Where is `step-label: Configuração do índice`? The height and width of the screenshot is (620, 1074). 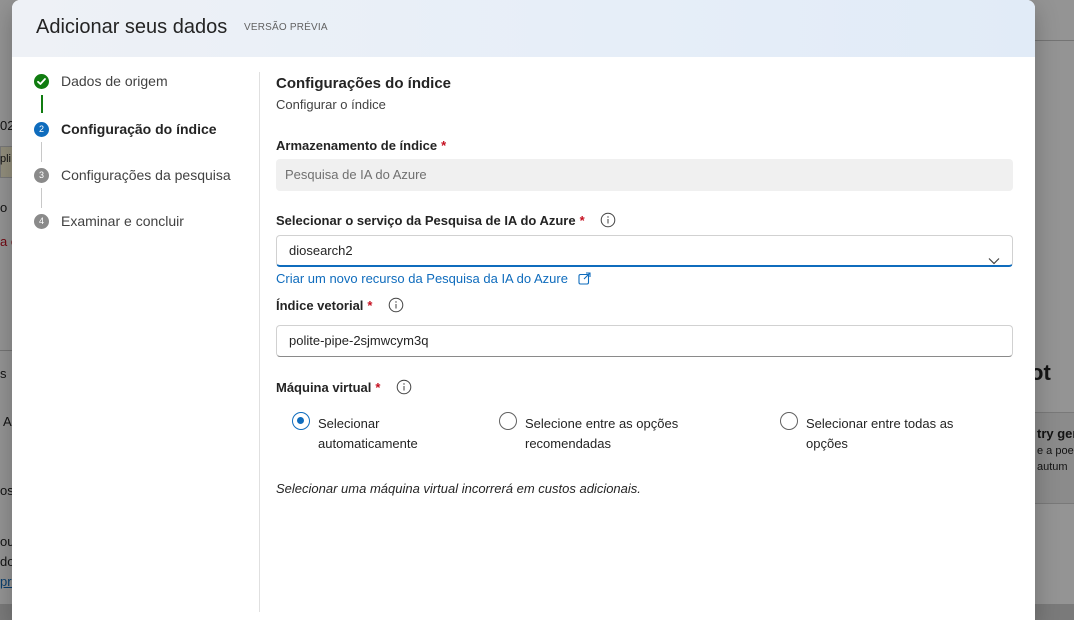 step-label: Configuração do índice is located at coordinates (139, 129).